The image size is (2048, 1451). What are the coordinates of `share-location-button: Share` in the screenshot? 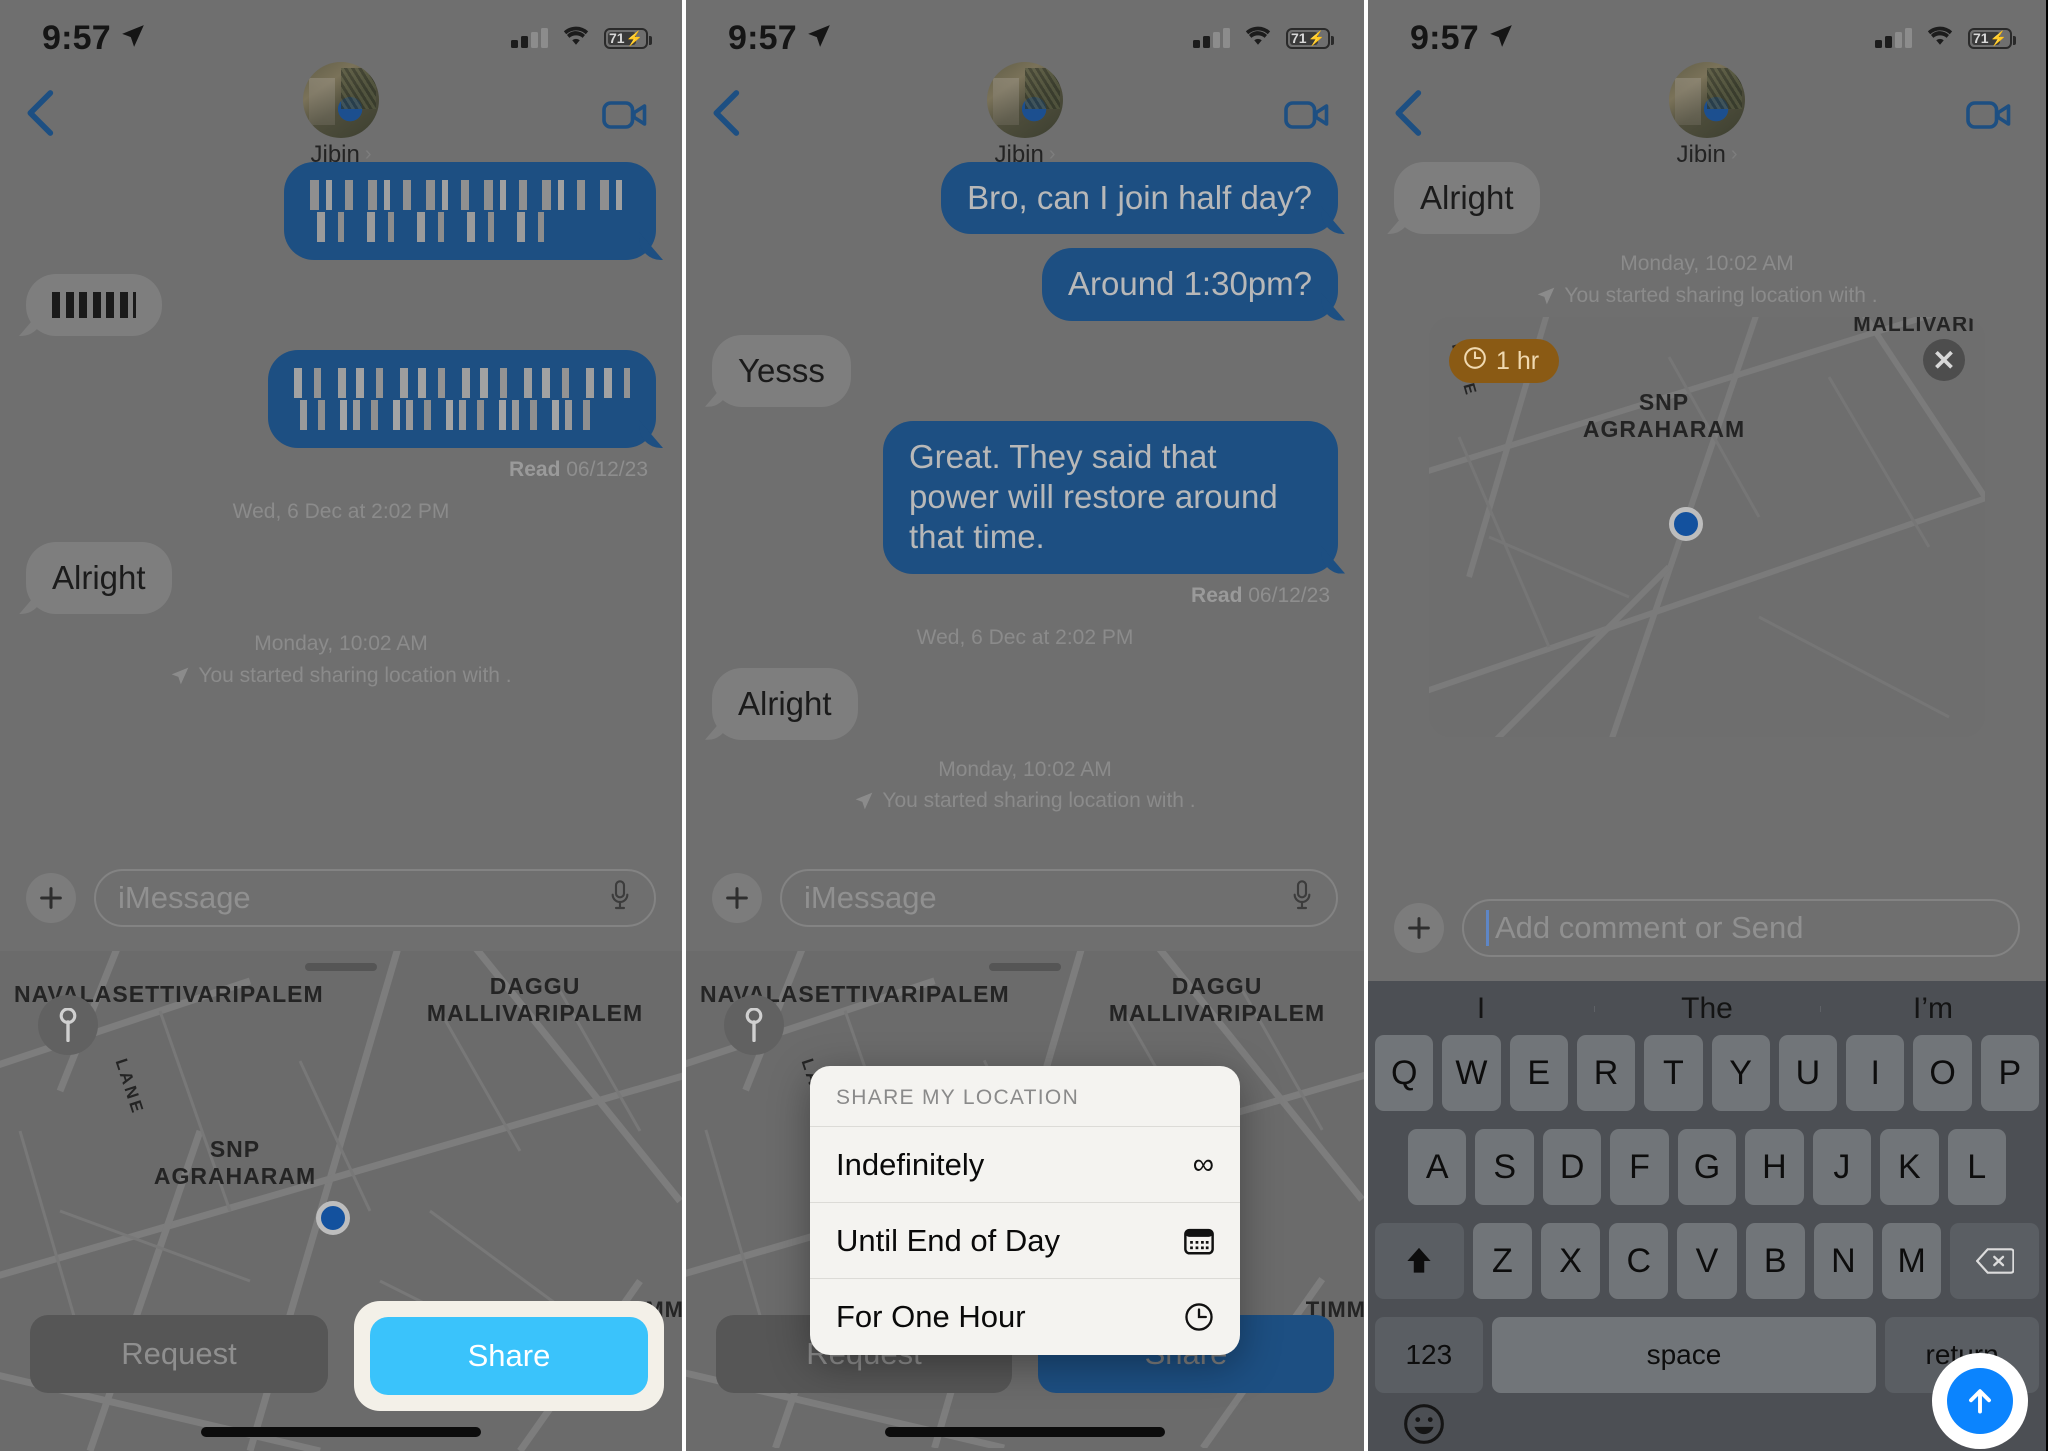 It's located at (509, 1356).